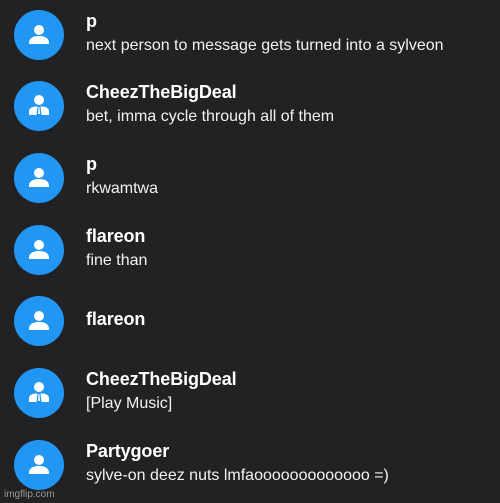  What do you see at coordinates (117, 260) in the screenshot?
I see `message-text: fine than` at bounding box center [117, 260].